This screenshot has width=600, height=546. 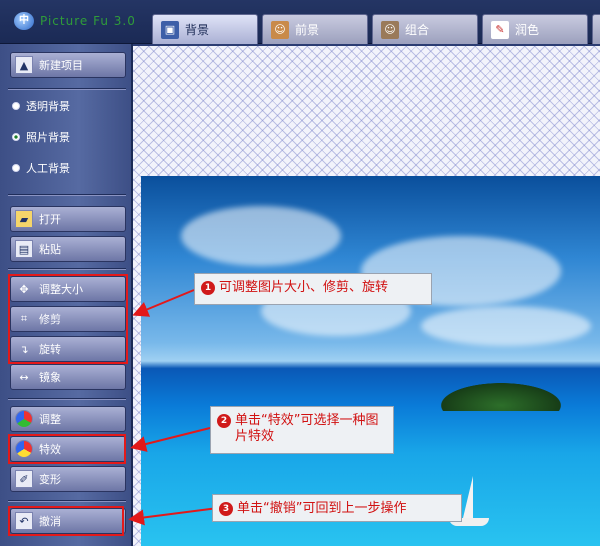 What do you see at coordinates (501, 397) in the screenshot?
I see `island` at bounding box center [501, 397].